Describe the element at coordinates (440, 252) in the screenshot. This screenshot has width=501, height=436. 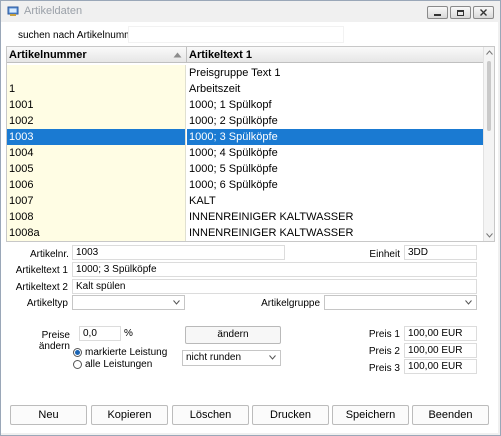
I see `einheit-field: 3DD` at that location.